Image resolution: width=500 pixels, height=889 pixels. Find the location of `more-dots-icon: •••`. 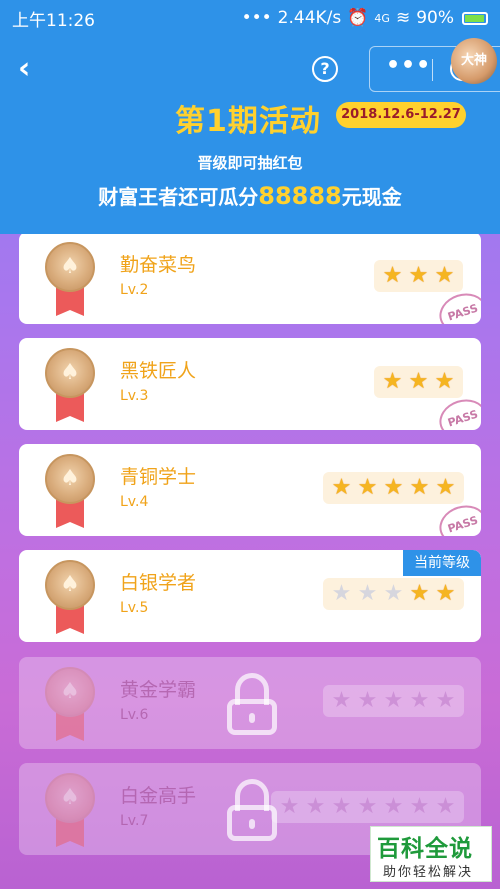

more-dots-icon: ••• is located at coordinates (256, 18).